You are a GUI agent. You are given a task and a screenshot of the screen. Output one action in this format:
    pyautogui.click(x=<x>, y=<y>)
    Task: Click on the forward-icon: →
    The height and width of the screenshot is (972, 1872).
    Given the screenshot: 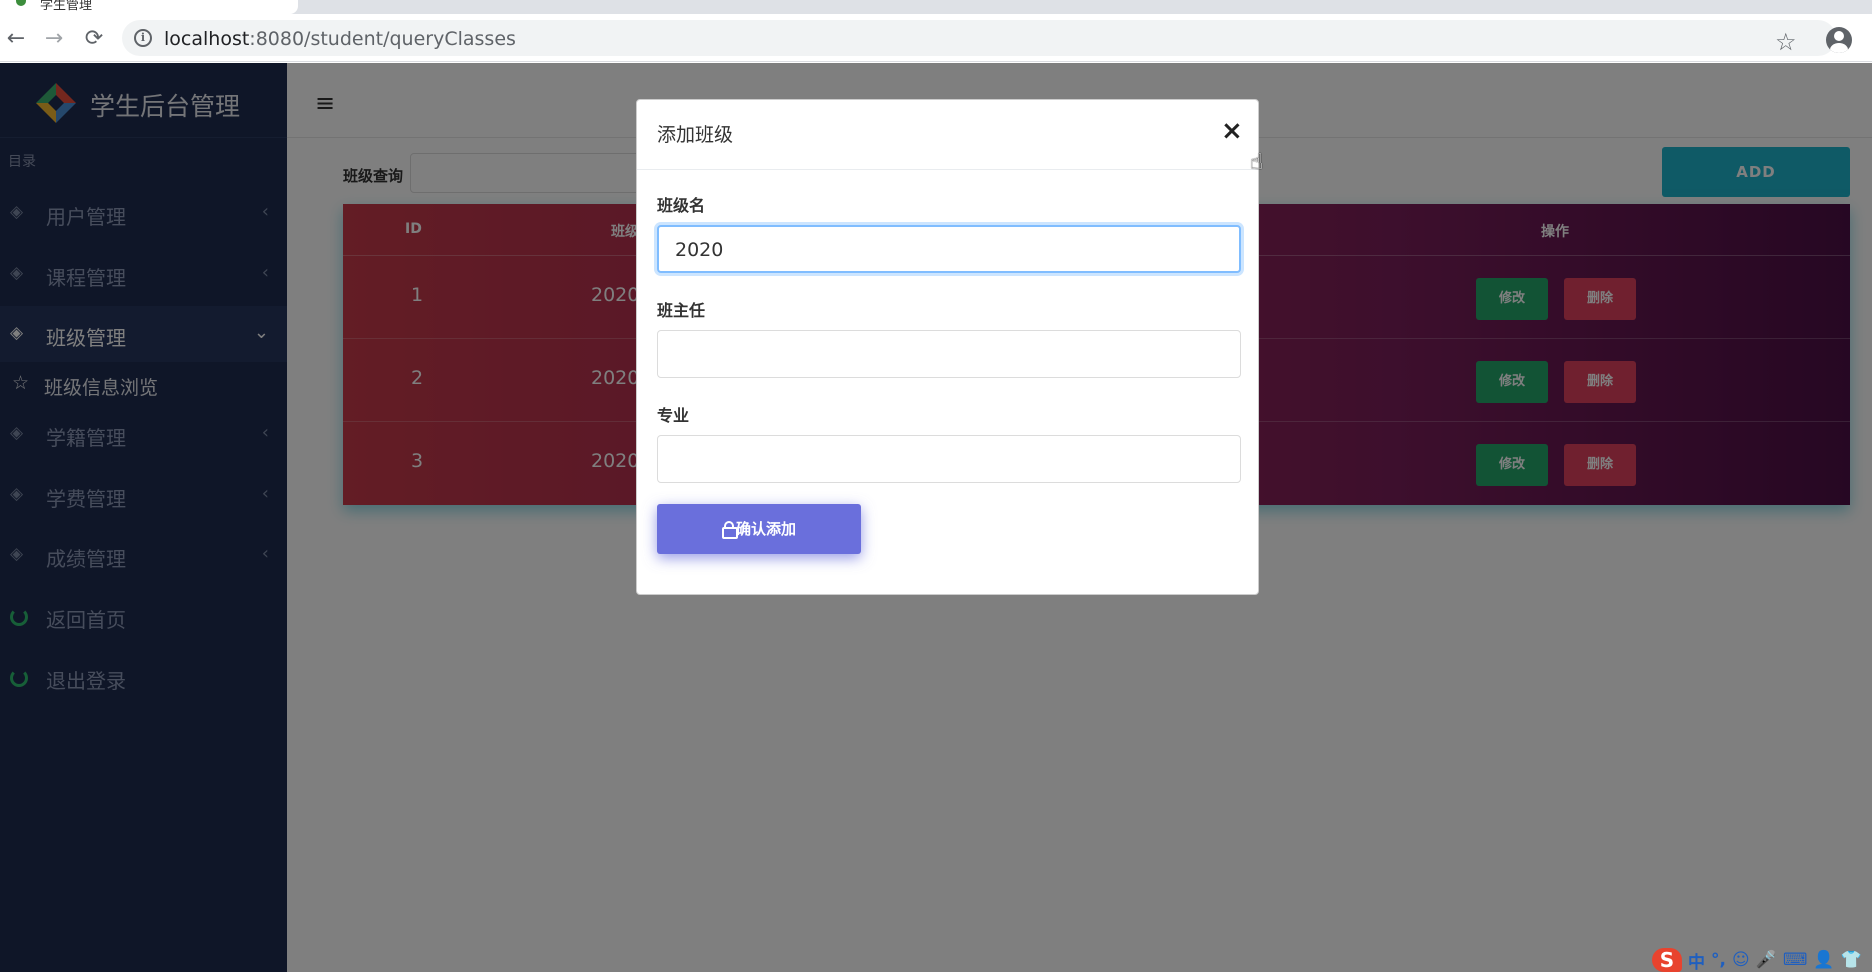 What is the action you would take?
    pyautogui.click(x=54, y=40)
    